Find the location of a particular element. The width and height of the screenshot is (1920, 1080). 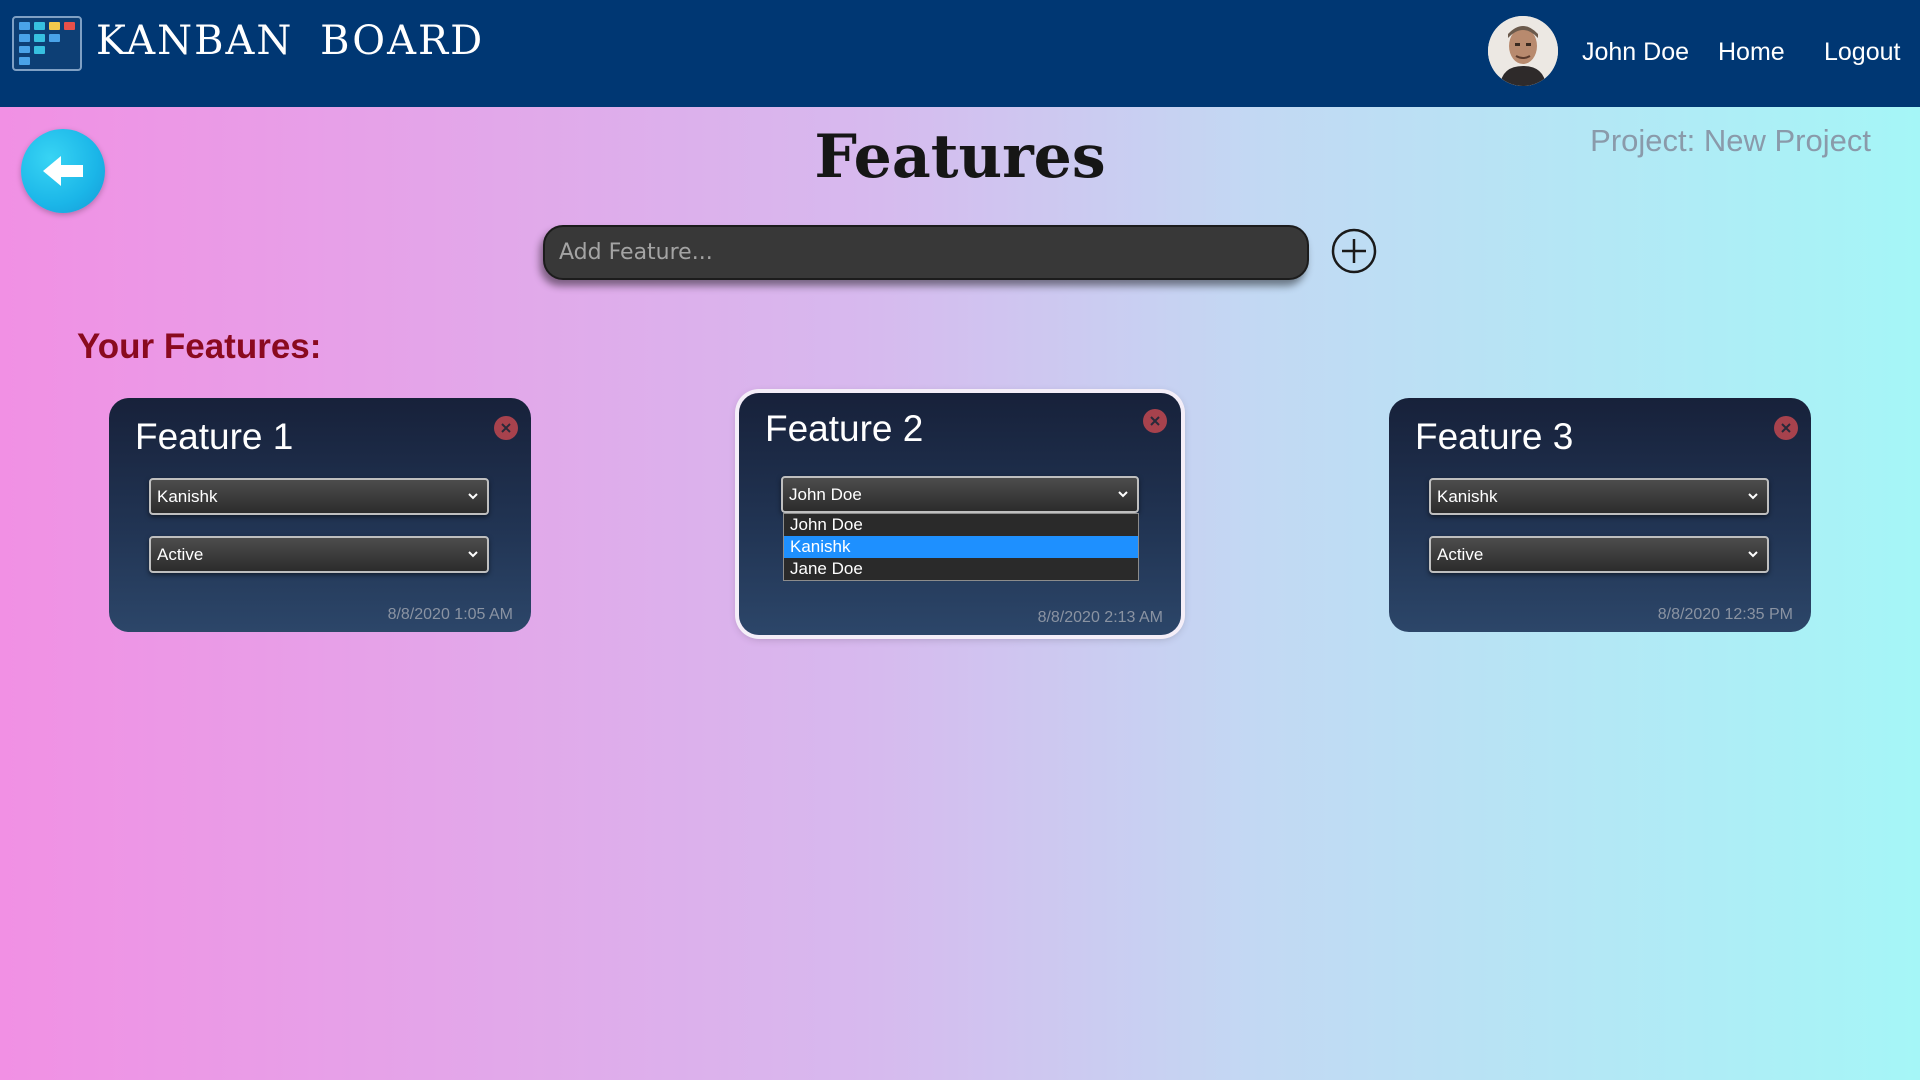

app-brand: KANBAN BOARD is located at coordinates (290, 41).